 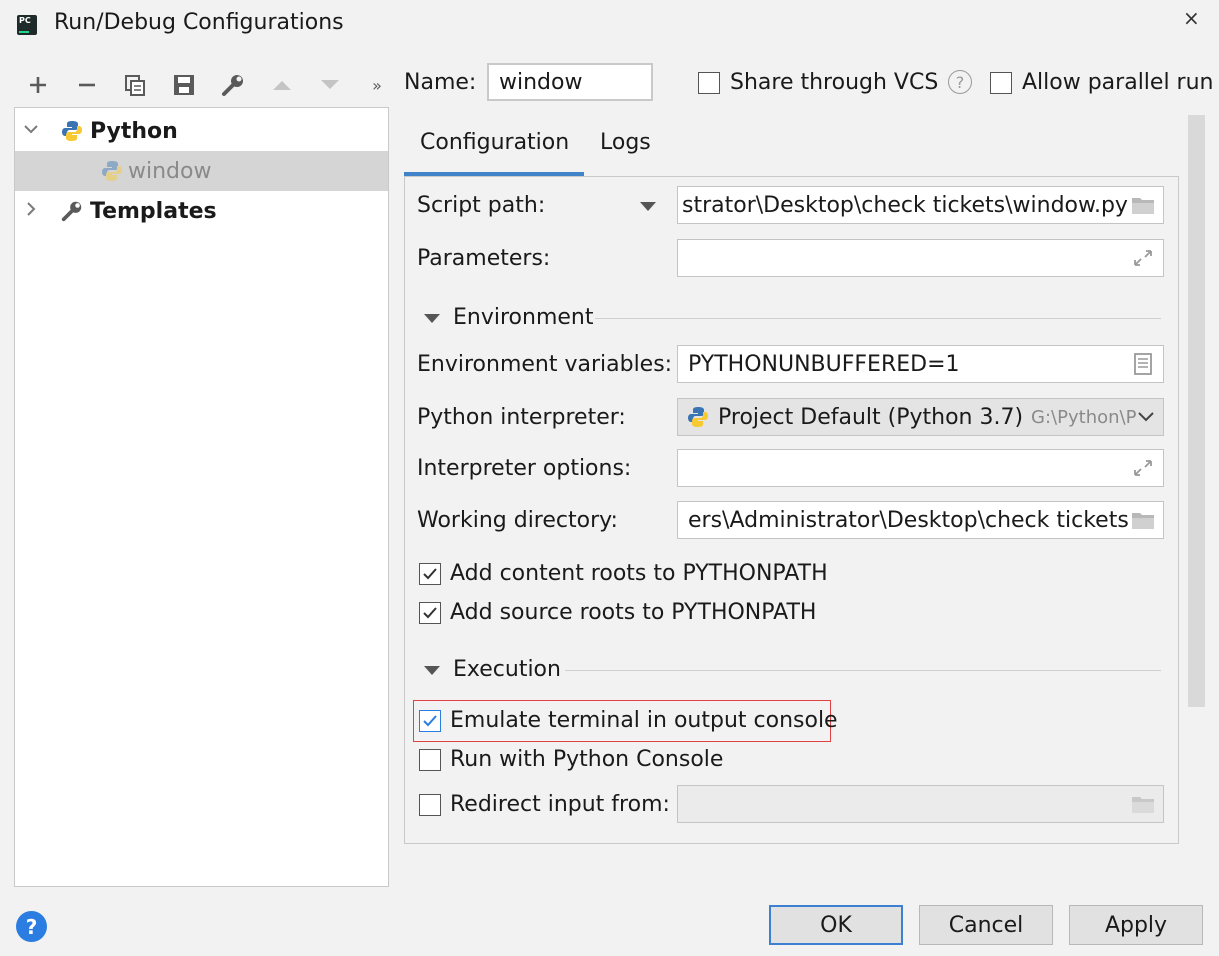 I want to click on vertical-scrollbar, so click(x=1196, y=411).